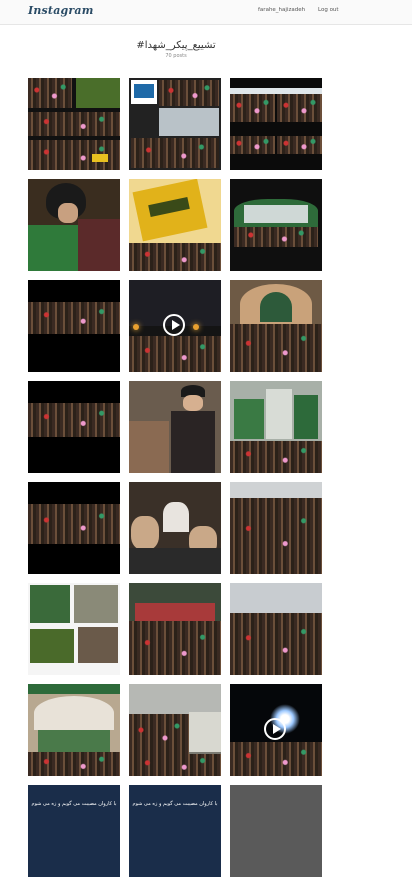  What do you see at coordinates (328, 10) in the screenshot?
I see `logout-link: Log out` at bounding box center [328, 10].